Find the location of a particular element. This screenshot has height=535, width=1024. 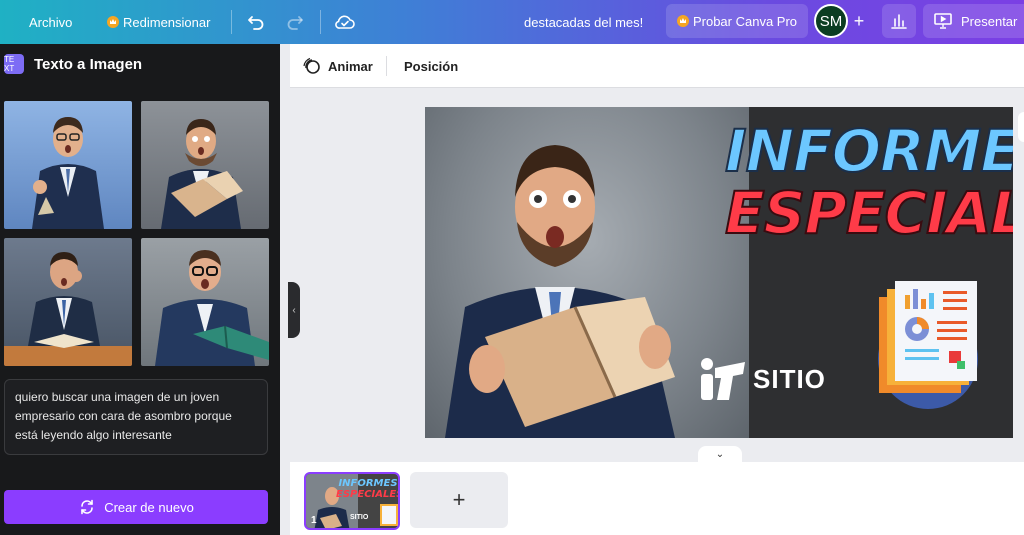

editor-toolbar: Animar Posición is located at coordinates (657, 66).